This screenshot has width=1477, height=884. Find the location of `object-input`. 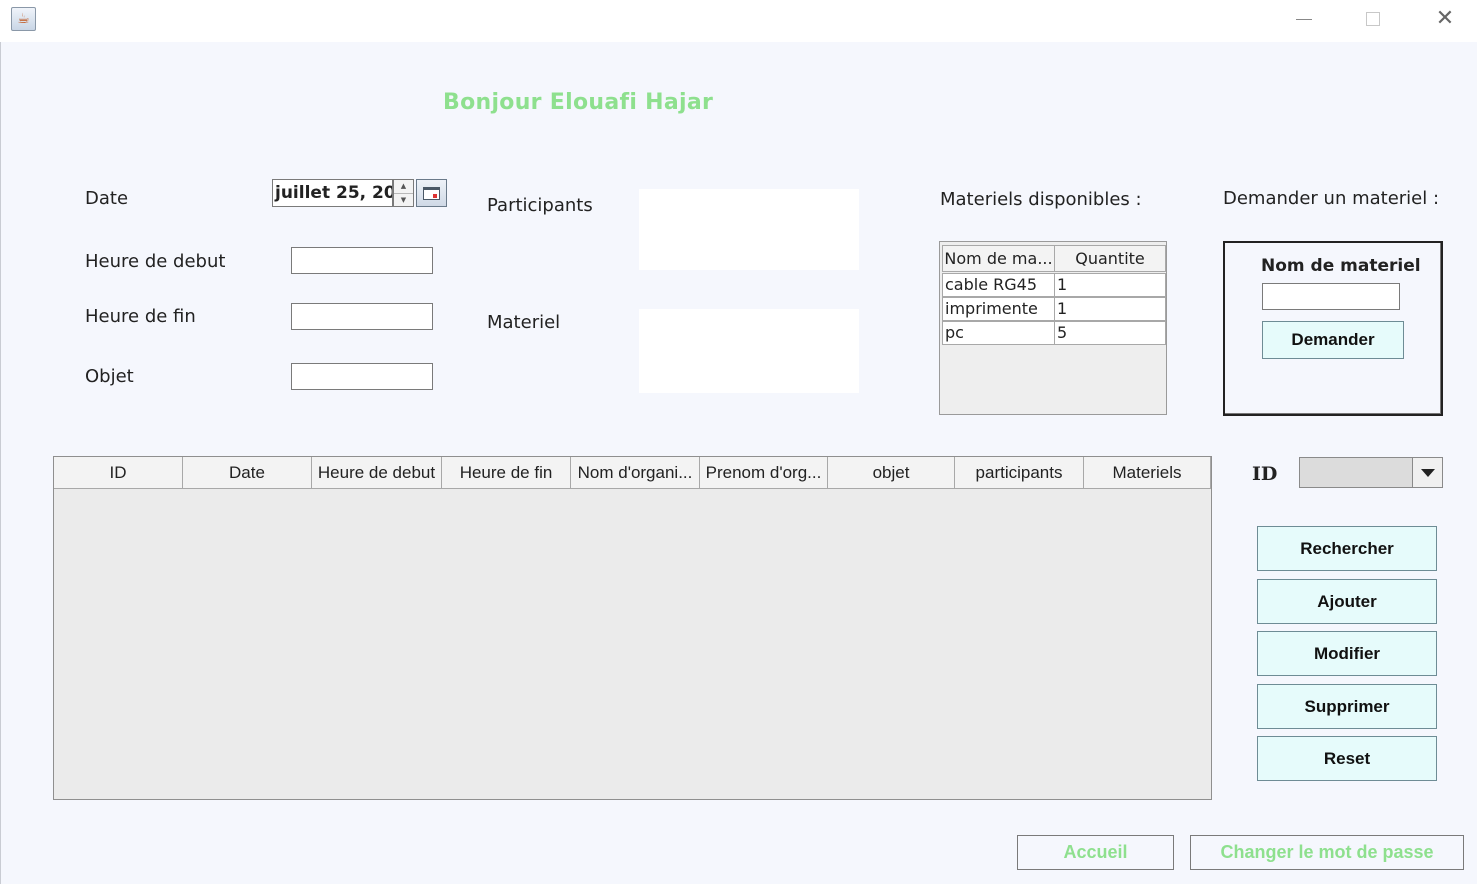

object-input is located at coordinates (362, 376).